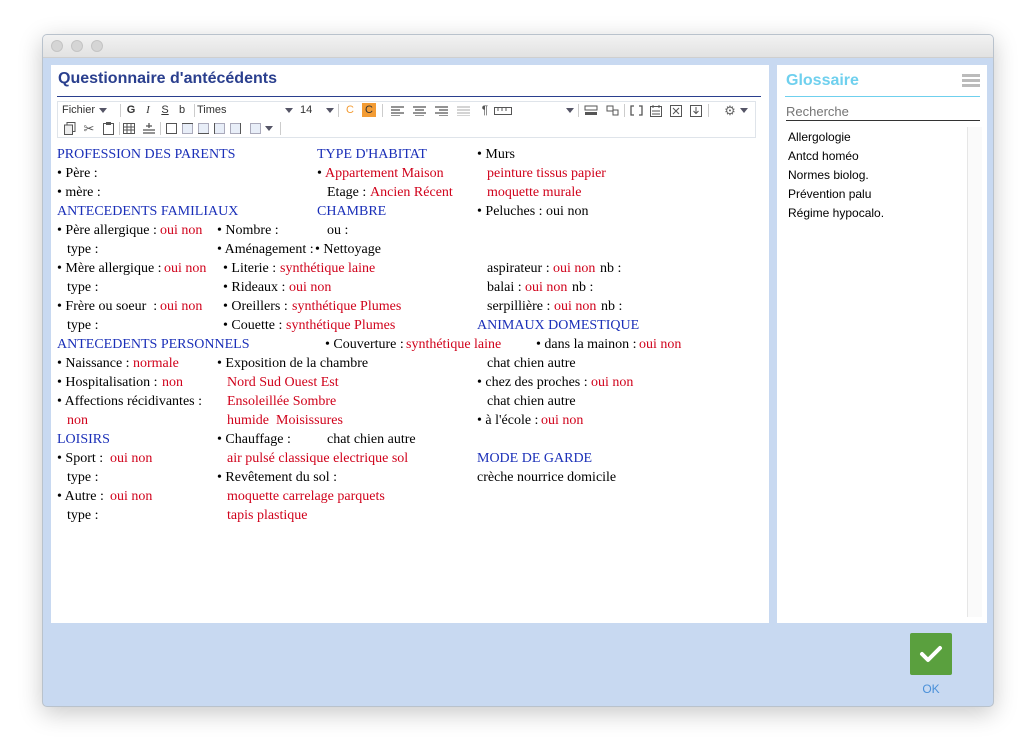 This screenshot has width=1034, height=756. I want to click on justify-icon, so click(463, 110).